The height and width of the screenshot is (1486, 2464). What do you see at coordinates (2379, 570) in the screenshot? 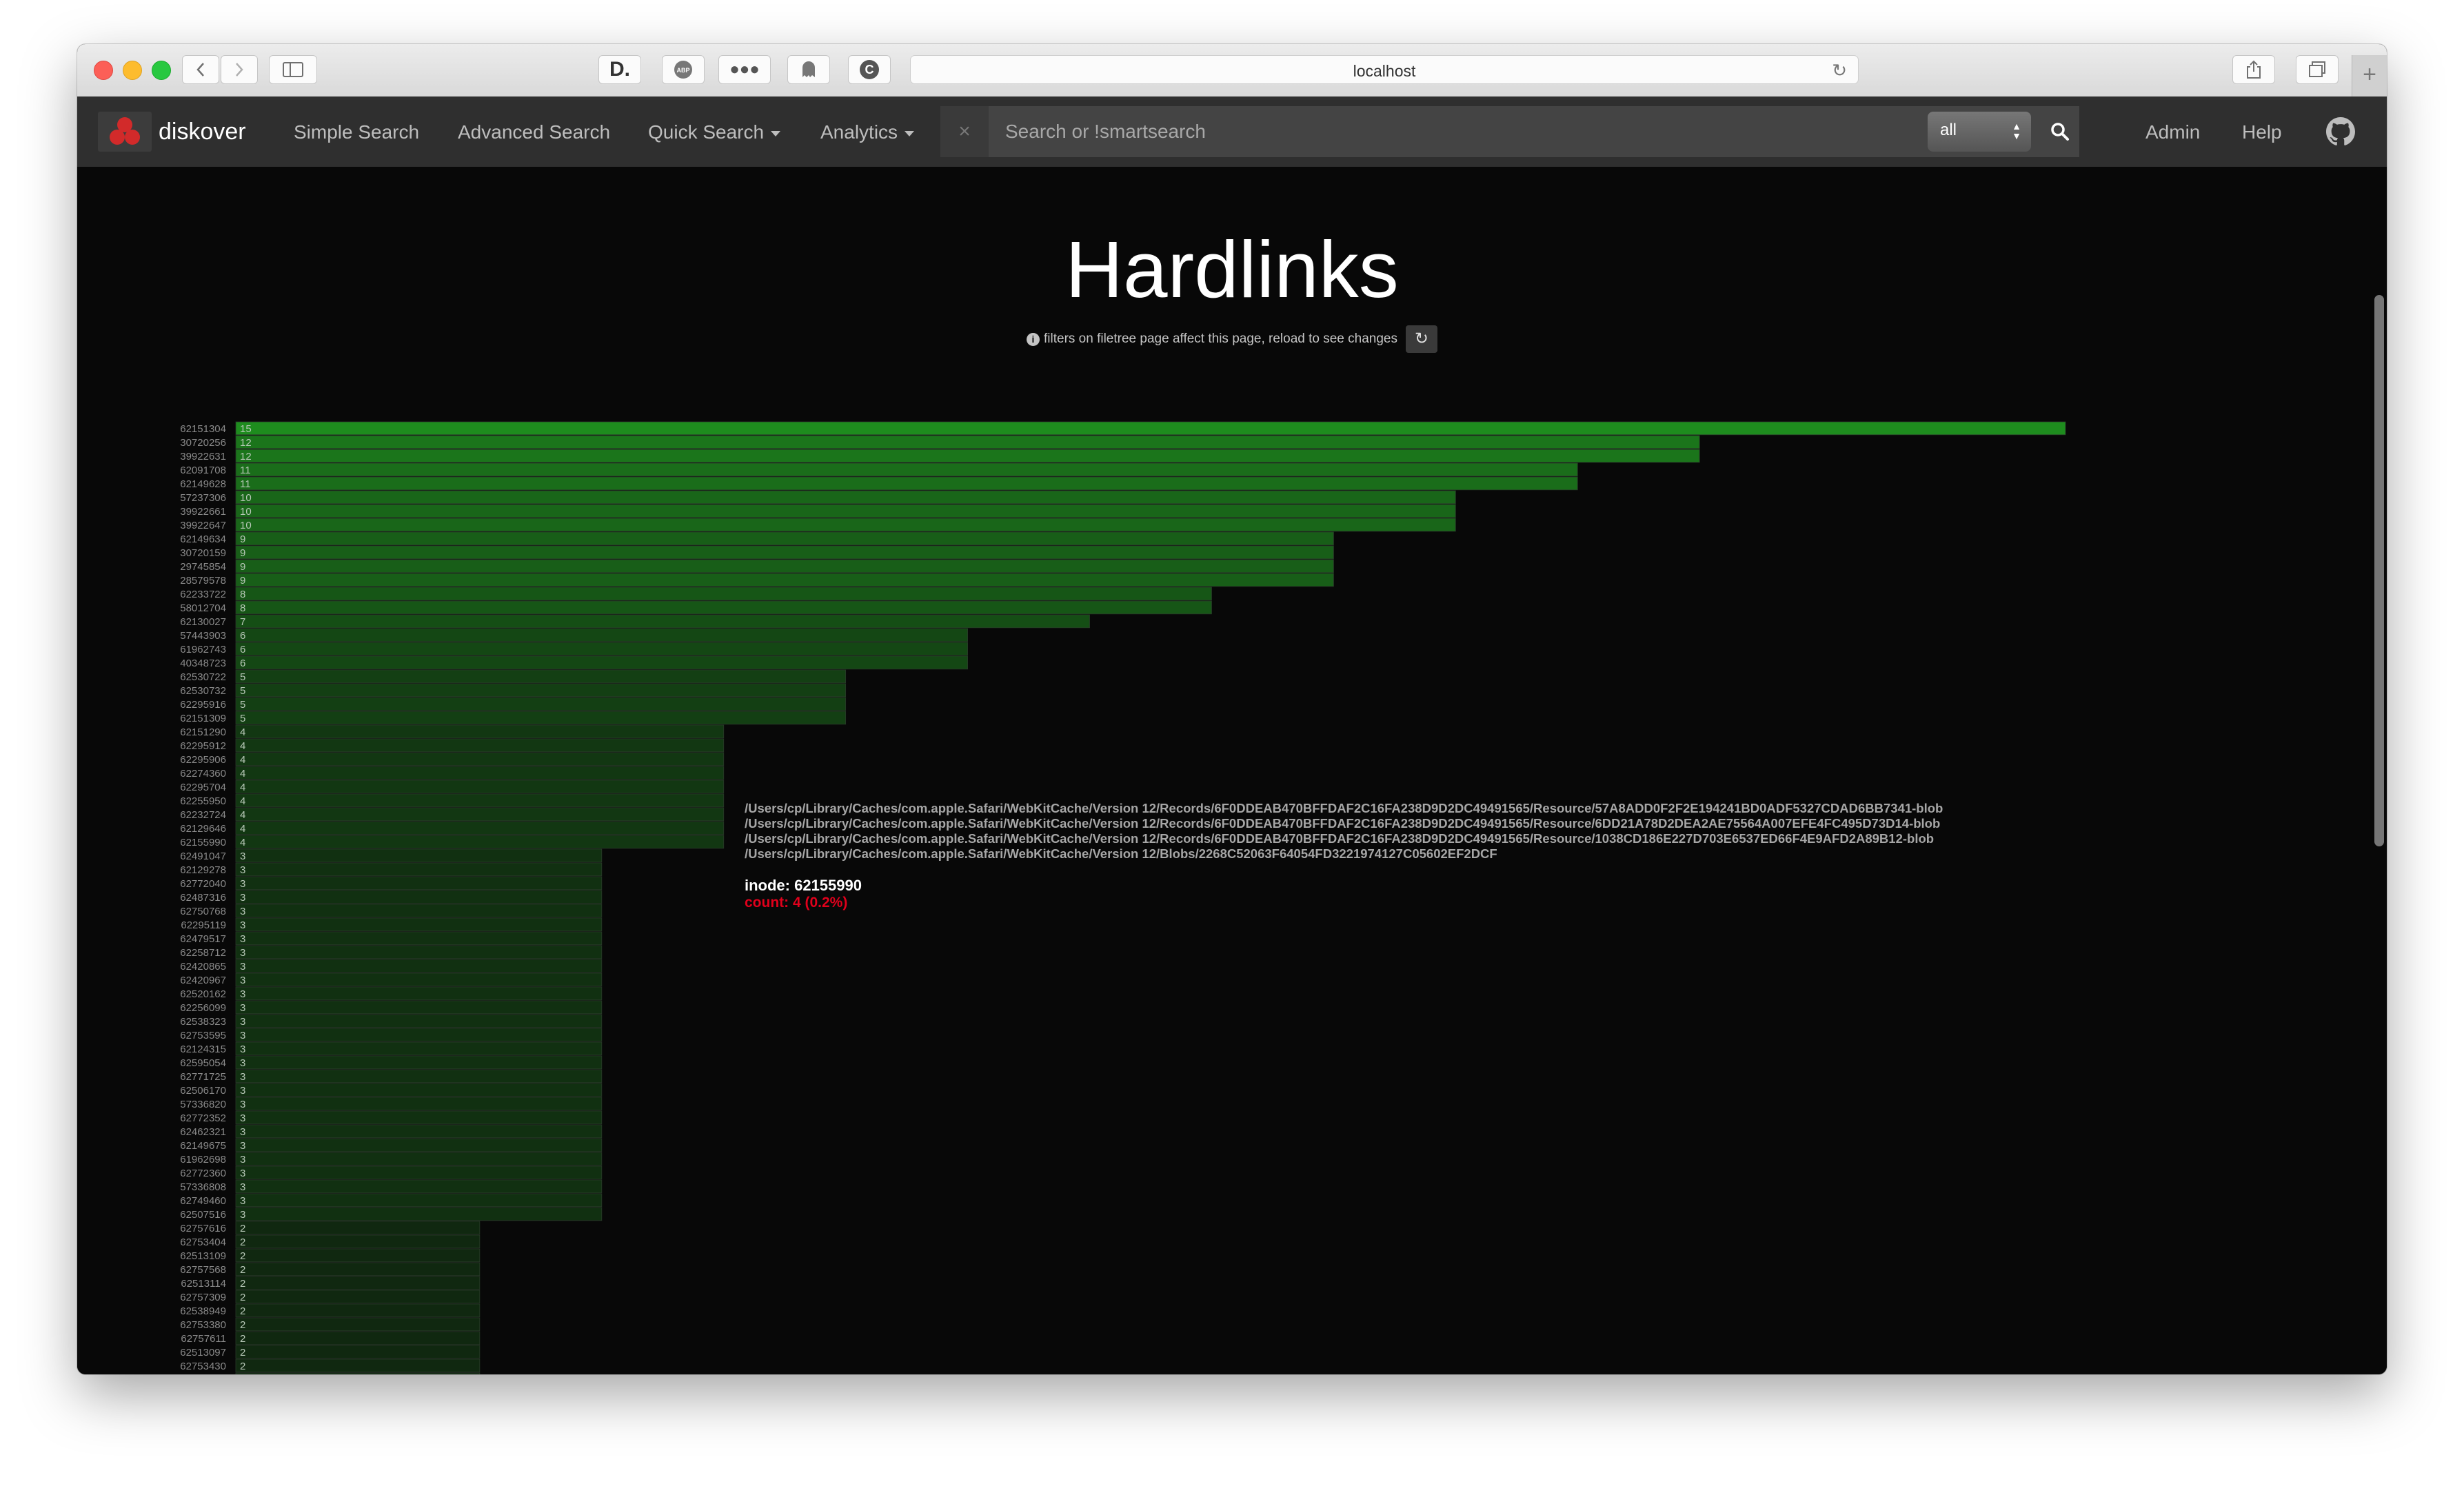
I see `page-scrollbar` at bounding box center [2379, 570].